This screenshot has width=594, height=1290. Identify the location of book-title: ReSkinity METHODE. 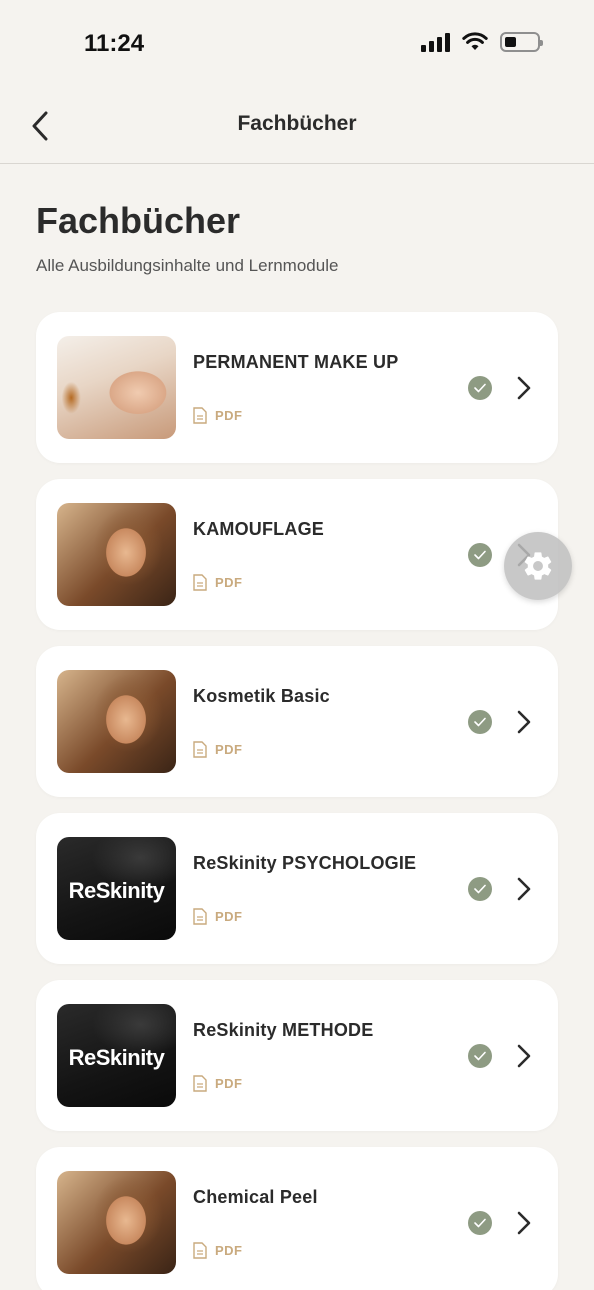
(283, 1030).